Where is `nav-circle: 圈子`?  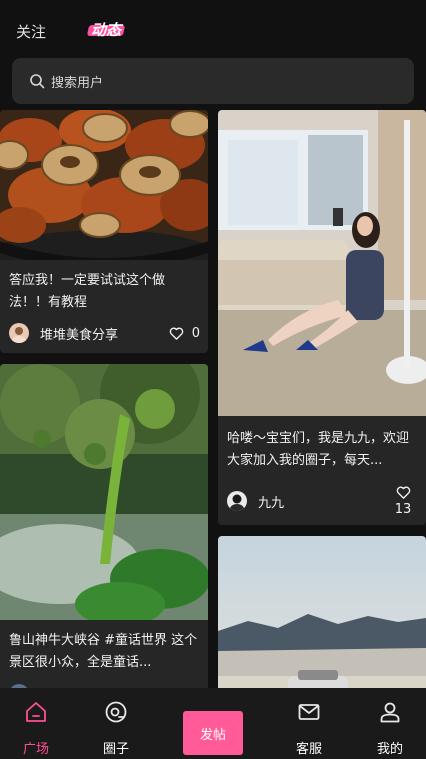 nav-circle: 圈子 is located at coordinates (116, 723).